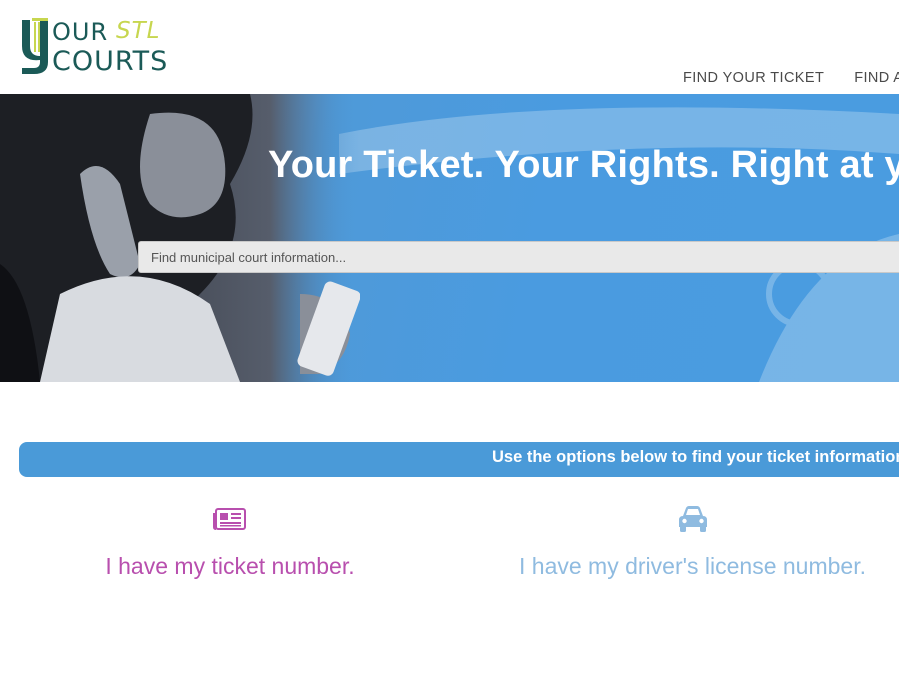  I want to click on newspaper-icon, so click(229, 519).